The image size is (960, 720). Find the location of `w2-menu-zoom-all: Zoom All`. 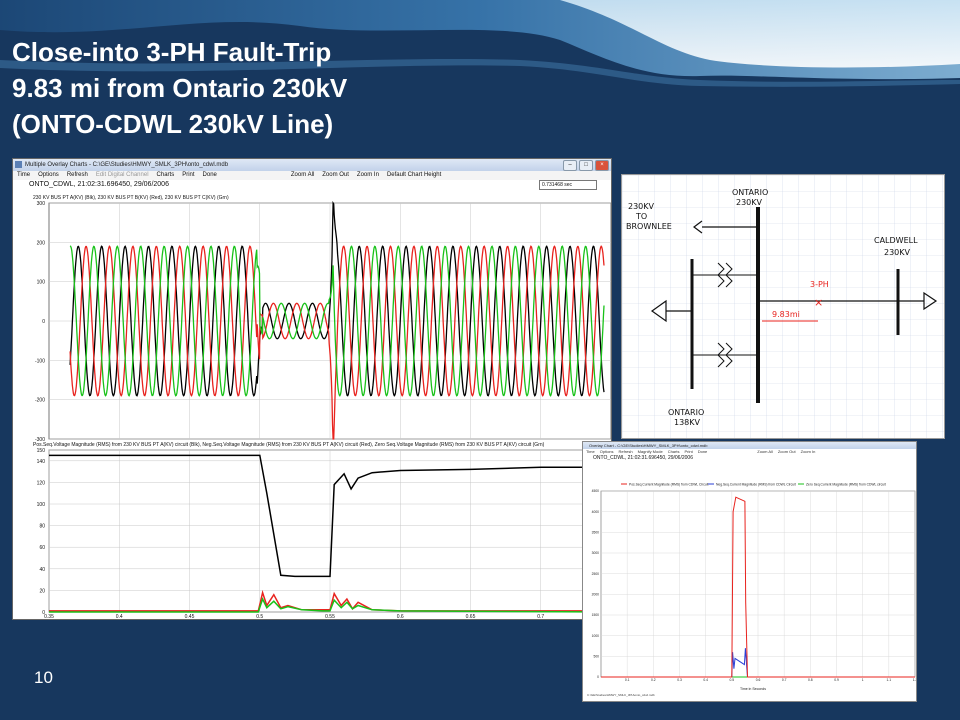

w2-menu-zoom-all: Zoom All is located at coordinates (765, 452).